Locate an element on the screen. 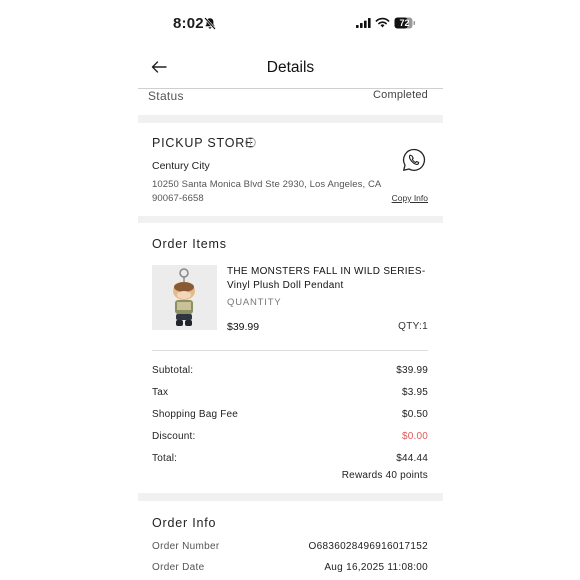 The height and width of the screenshot is (580, 580). tax-label: Tax is located at coordinates (160, 392).